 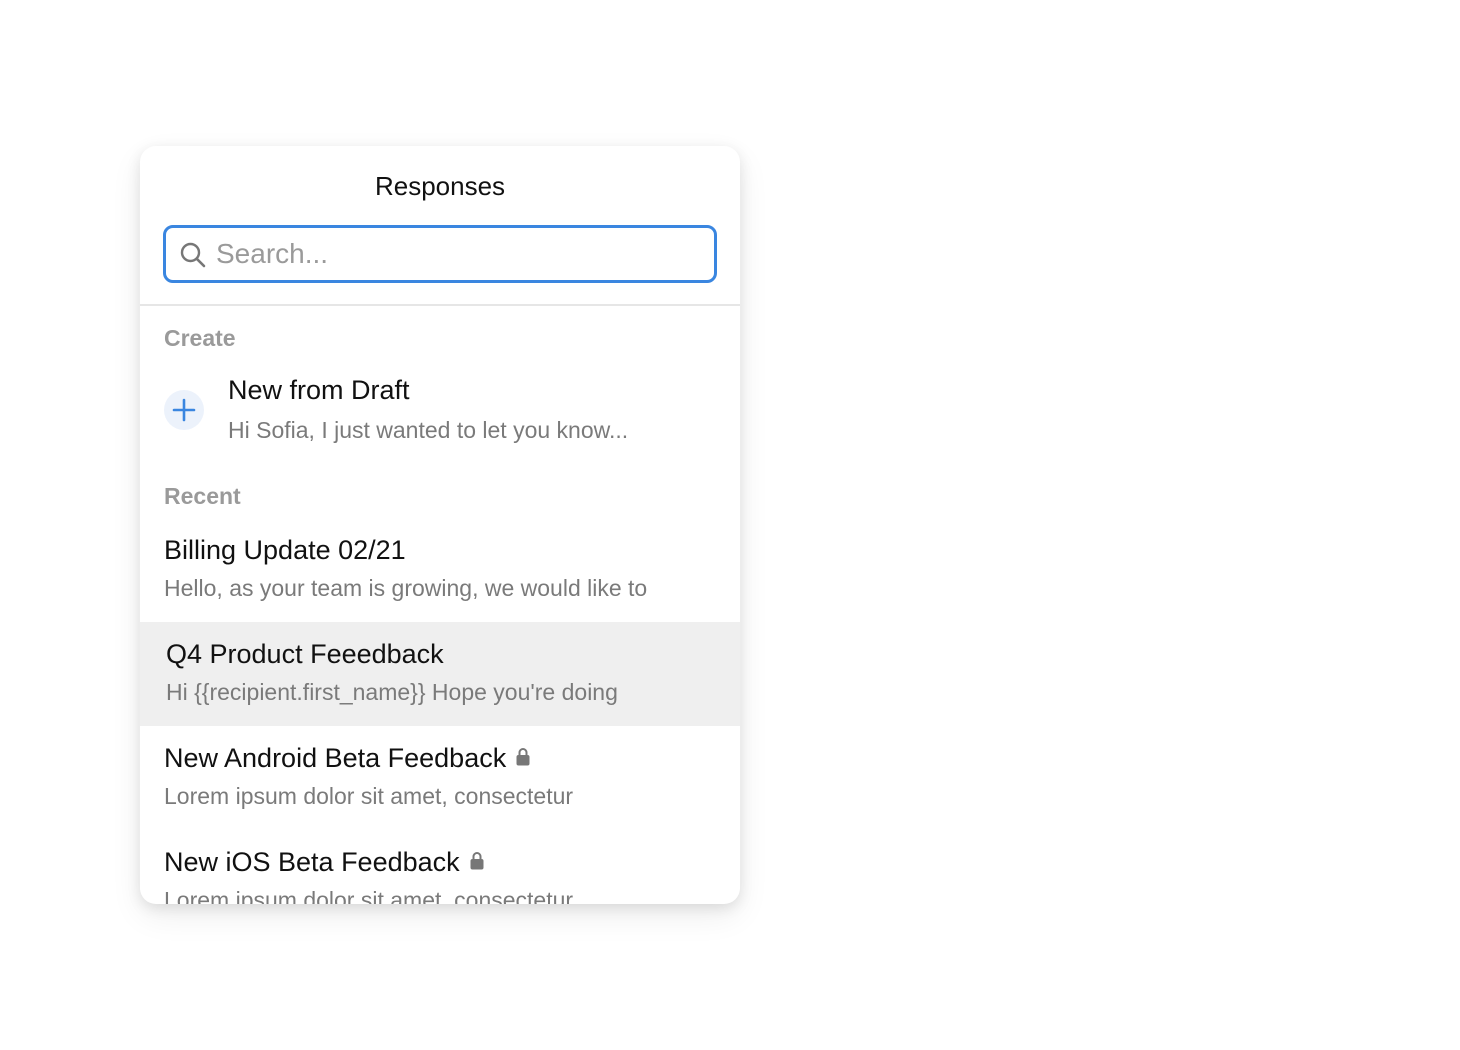 I want to click on search-box, so click(x=440, y=254).